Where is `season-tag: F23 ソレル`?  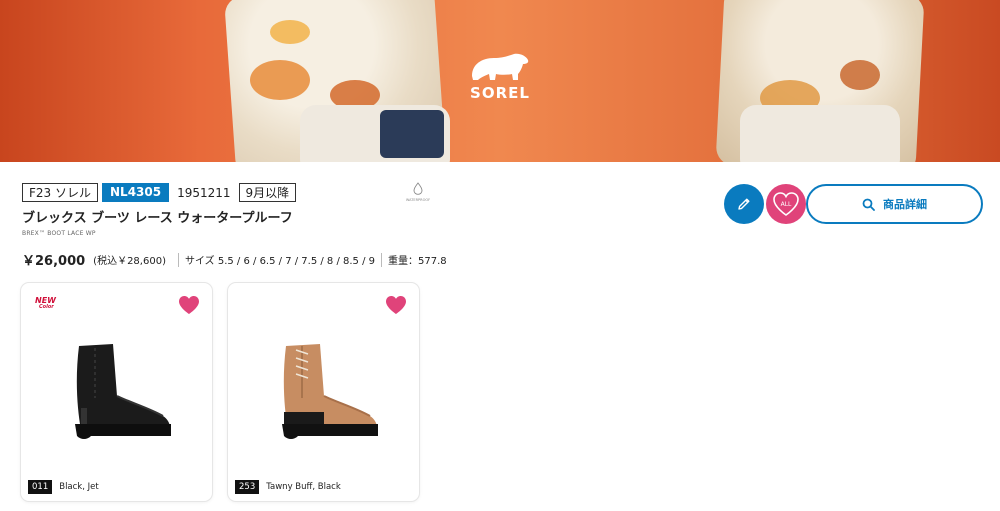
season-tag: F23 ソレル is located at coordinates (60, 192).